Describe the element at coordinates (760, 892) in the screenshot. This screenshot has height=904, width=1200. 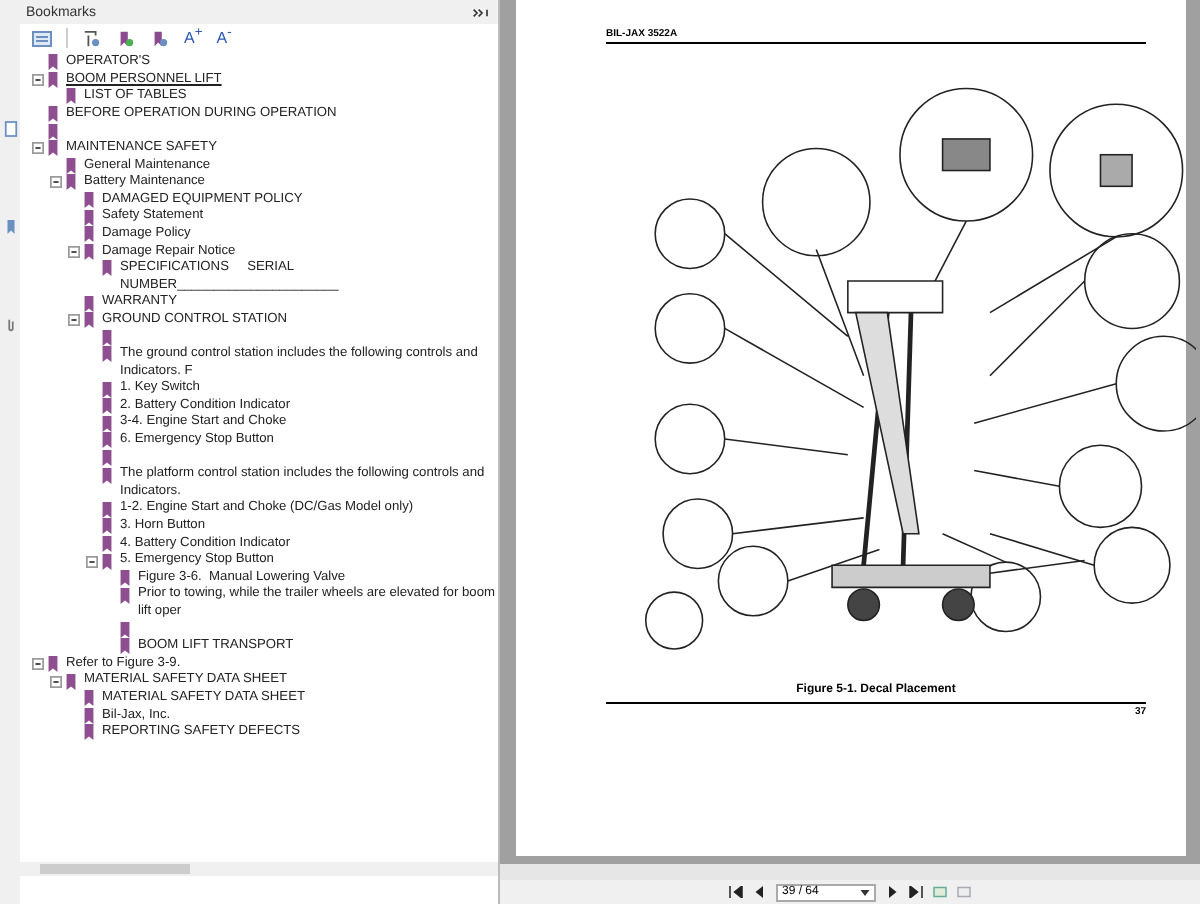
I see `previous-page-icon` at that location.